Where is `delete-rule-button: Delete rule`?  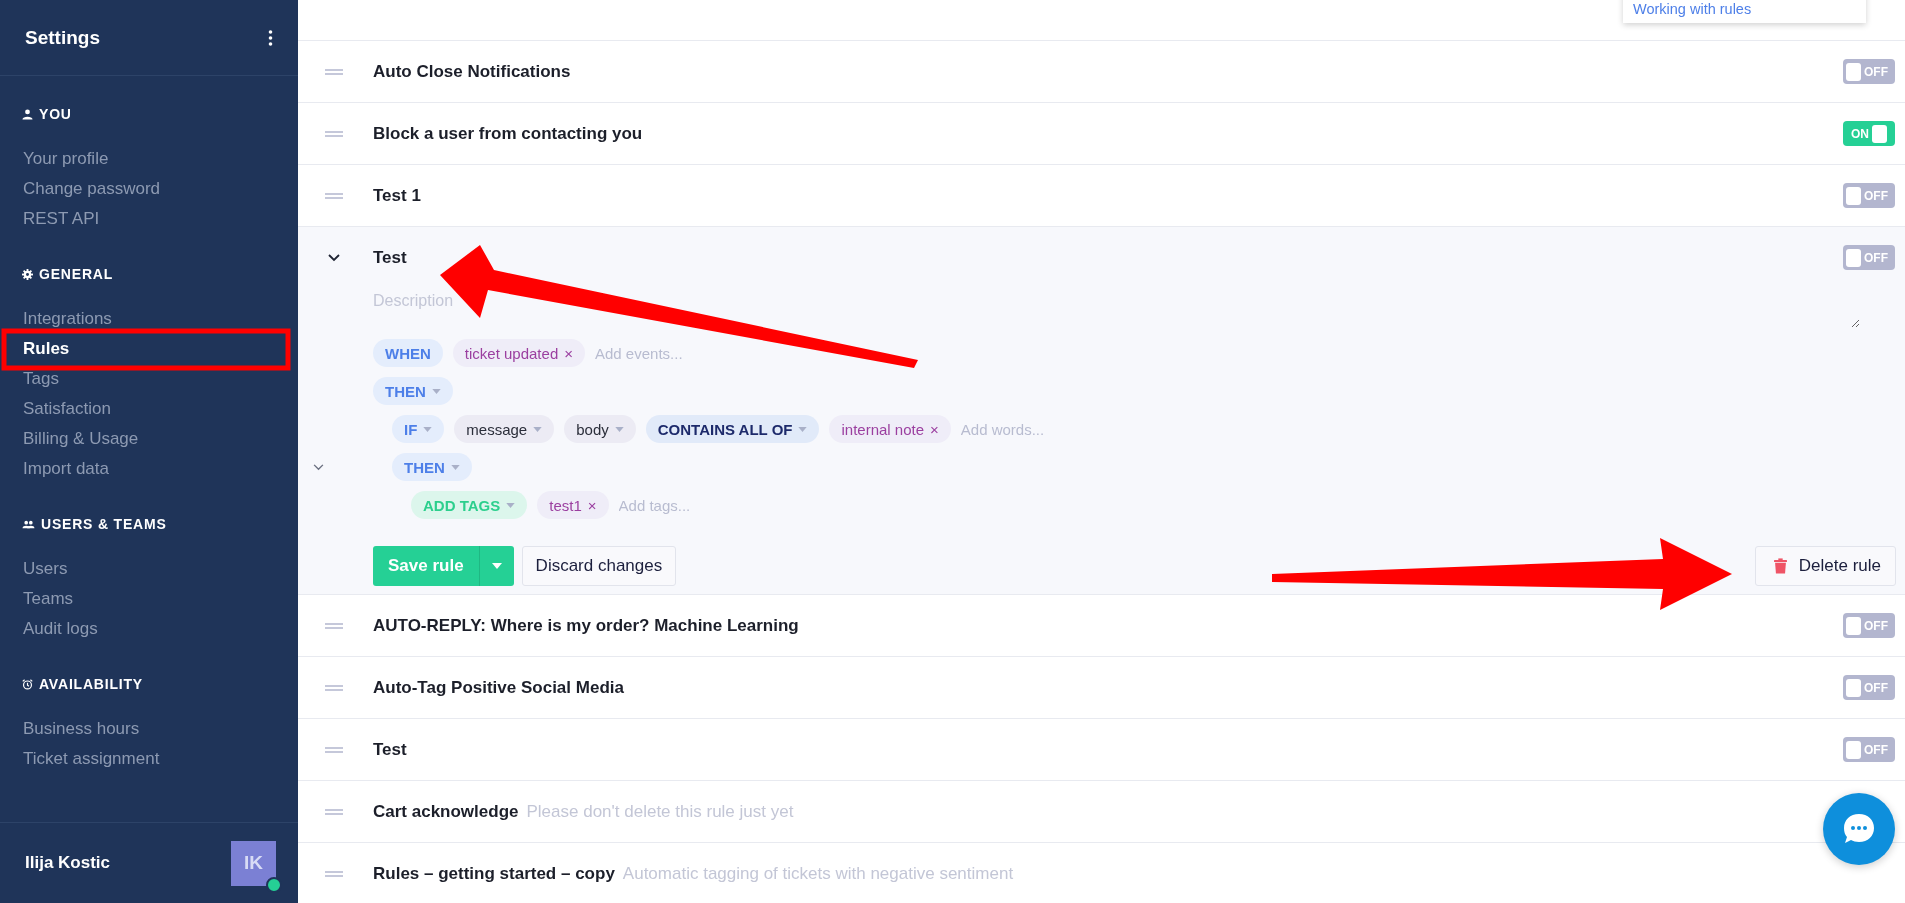
delete-rule-button: Delete rule is located at coordinates (1825, 566).